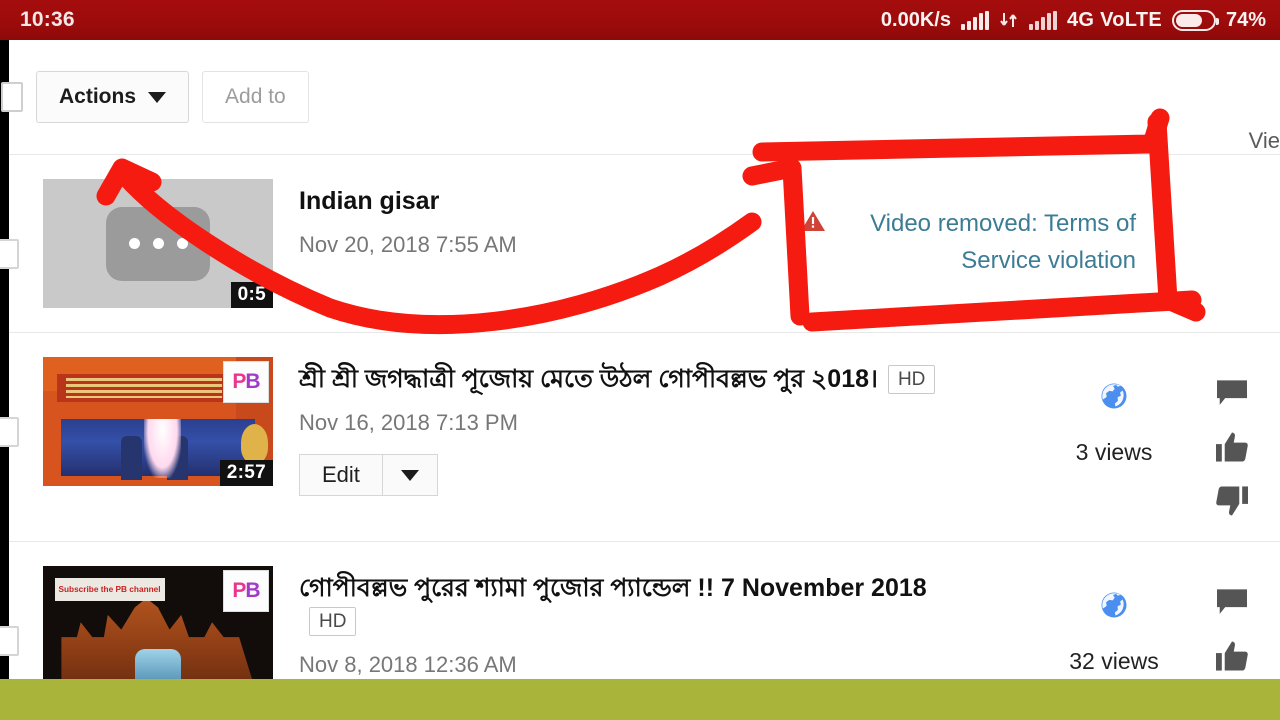 The image size is (1280, 720). What do you see at coordinates (12, 97) in the screenshot?
I see `select-all-checkbox` at bounding box center [12, 97].